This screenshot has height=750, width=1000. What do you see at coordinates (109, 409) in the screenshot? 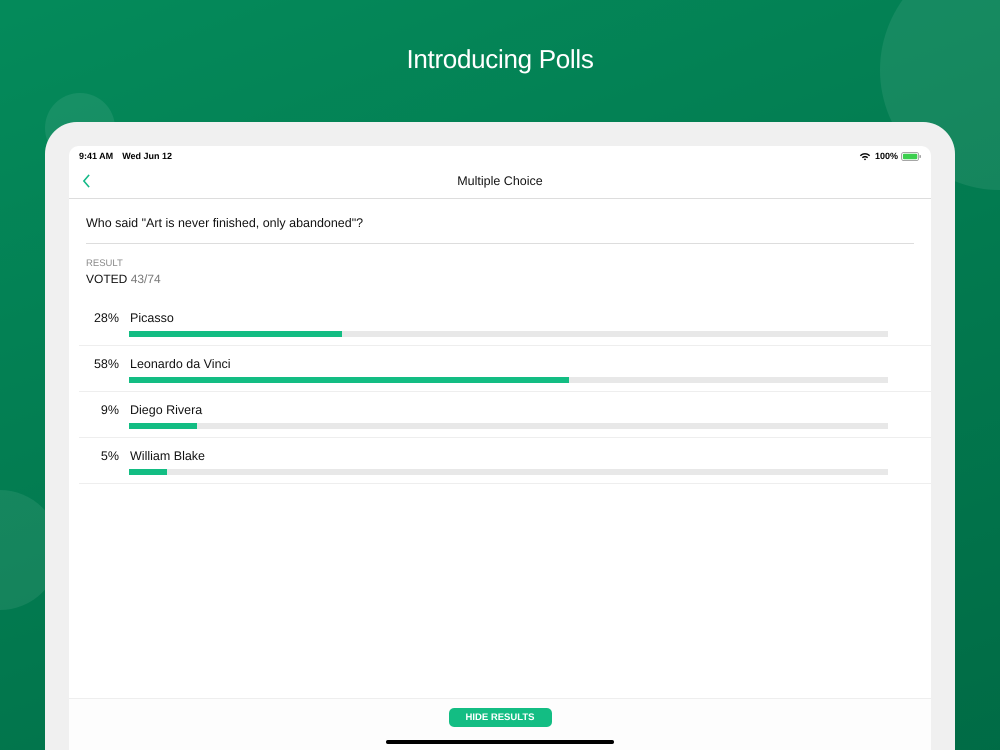
I see `option-percent: 9%` at bounding box center [109, 409].